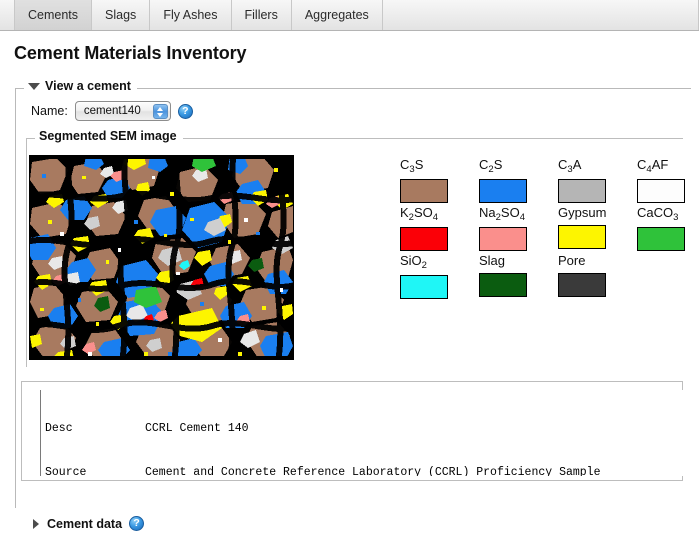 The image size is (699, 548). What do you see at coordinates (522, 217) in the screenshot?
I see `legend-sub2-na2so4: 4` at bounding box center [522, 217].